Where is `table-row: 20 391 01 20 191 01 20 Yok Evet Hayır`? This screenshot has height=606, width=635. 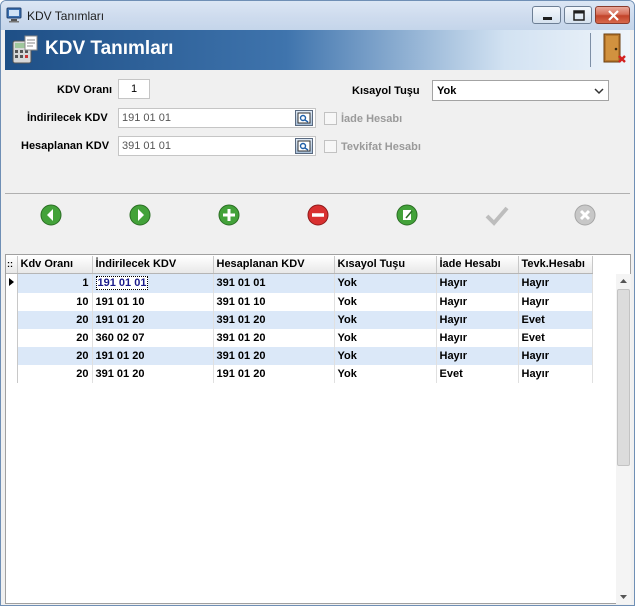 table-row: 20 391 01 20 191 01 20 Yok Evet Hayır is located at coordinates (299, 373).